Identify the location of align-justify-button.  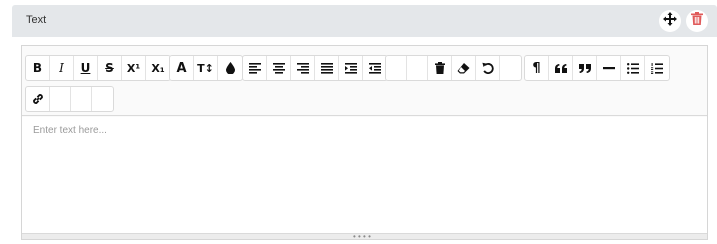
(327, 68).